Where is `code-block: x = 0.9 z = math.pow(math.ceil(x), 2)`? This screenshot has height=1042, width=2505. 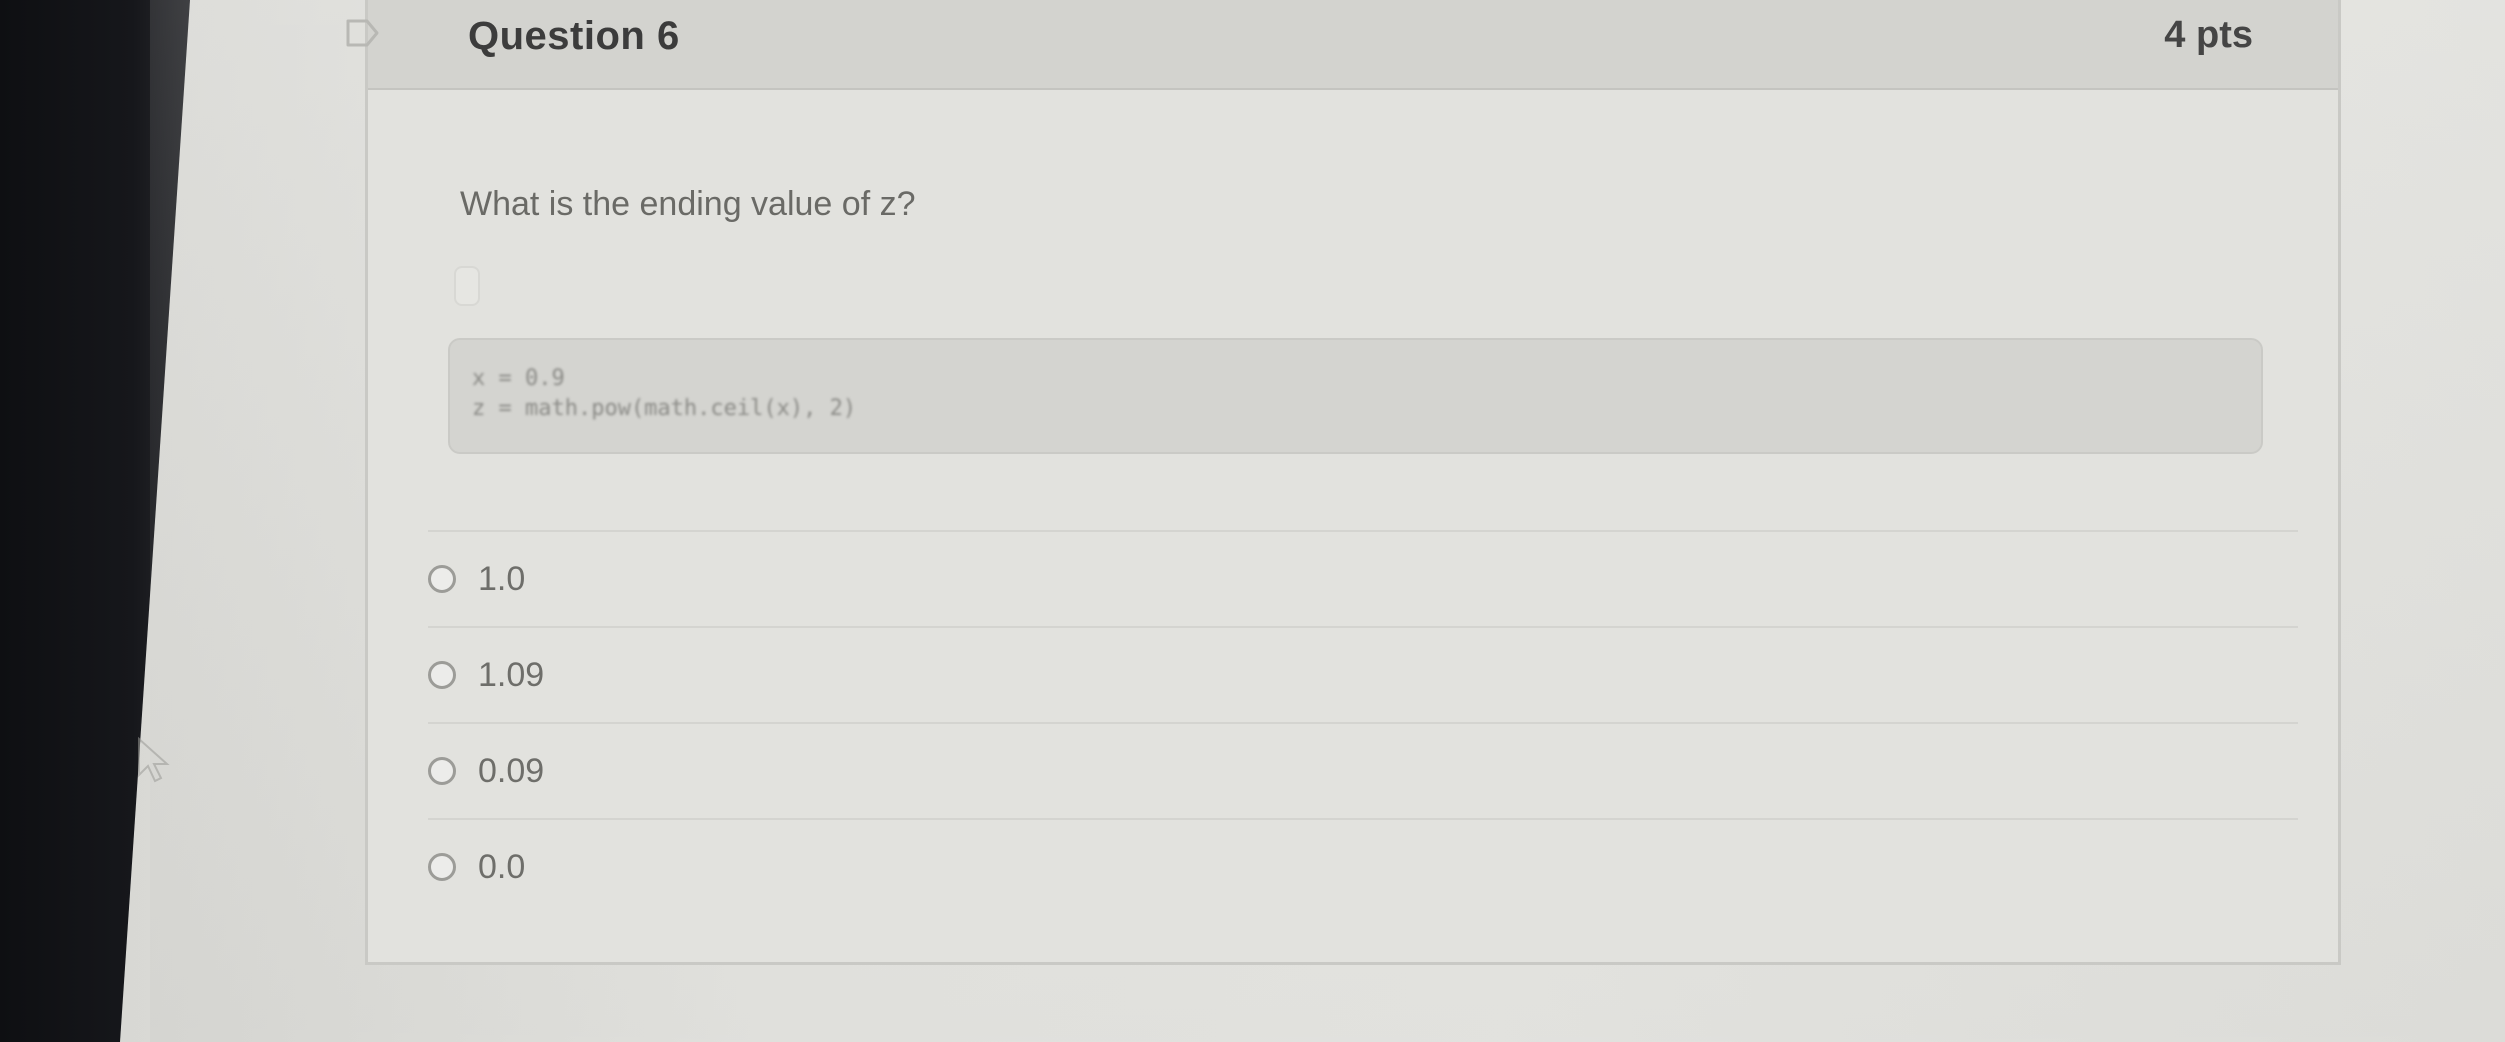 code-block: x = 0.9 z = math.pow(math.ceil(x), 2) is located at coordinates (1355, 396).